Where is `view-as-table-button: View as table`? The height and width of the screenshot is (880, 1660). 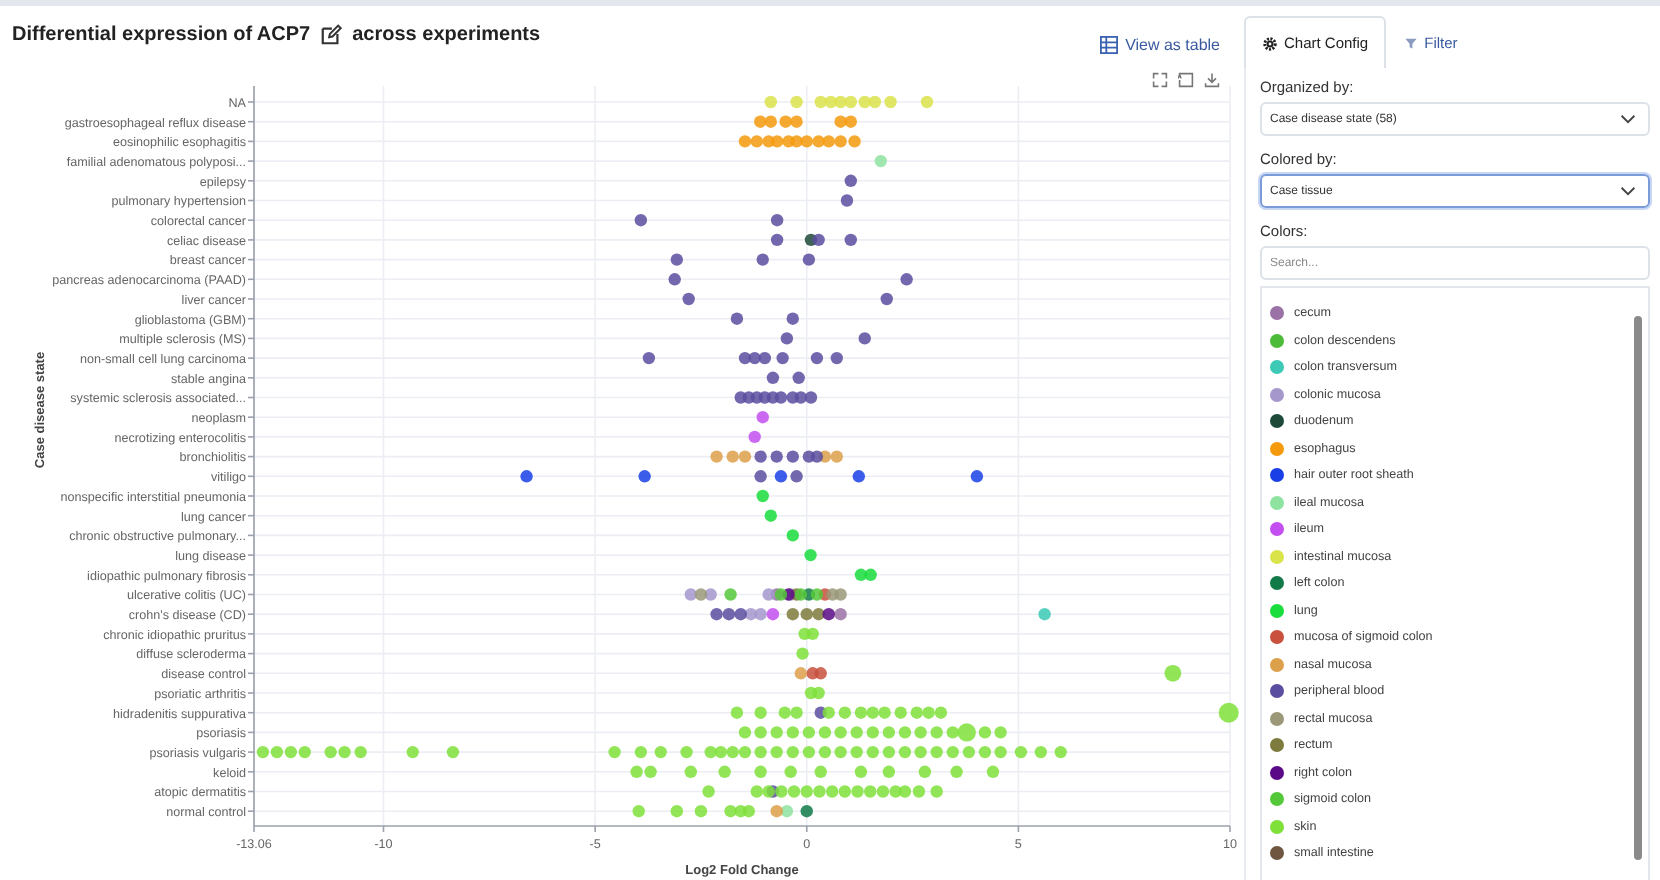
view-as-table-button: View as table is located at coordinates (1159, 45).